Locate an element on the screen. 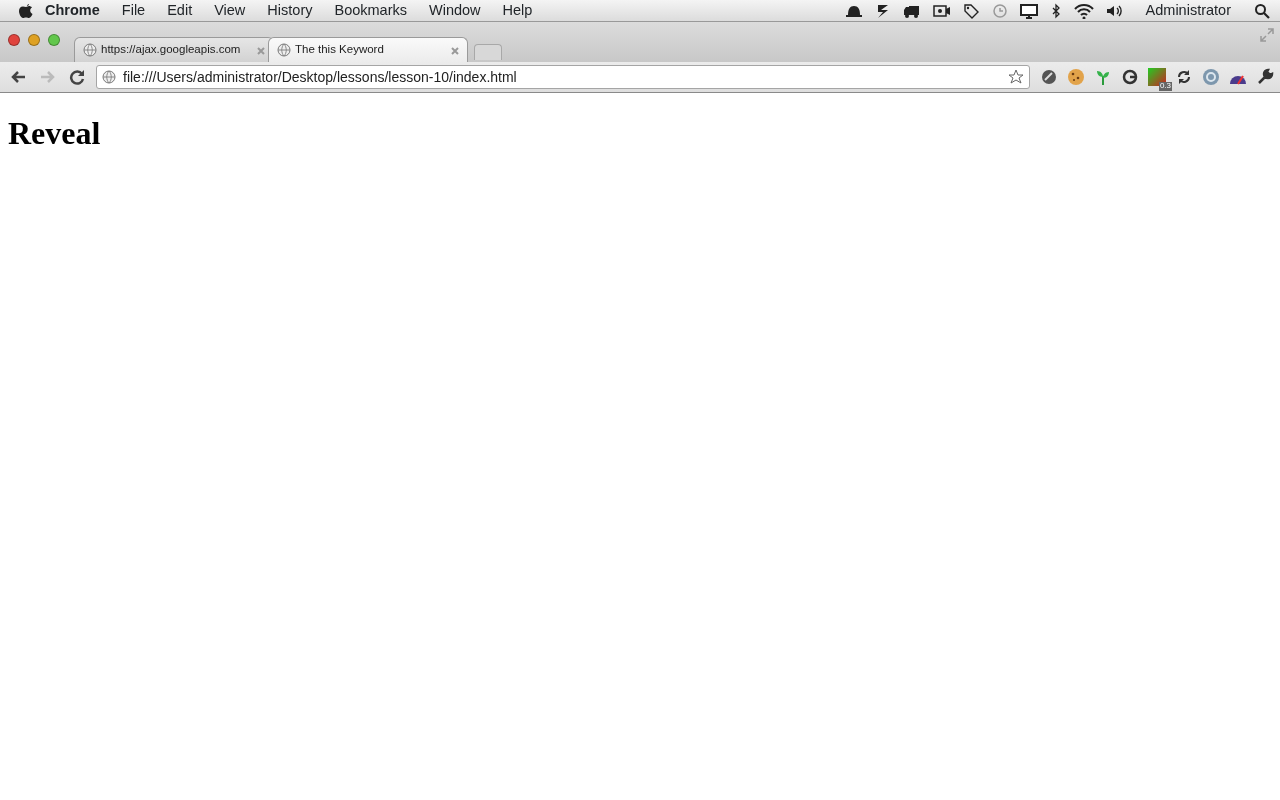  menu-item: History is located at coordinates (290, 11).